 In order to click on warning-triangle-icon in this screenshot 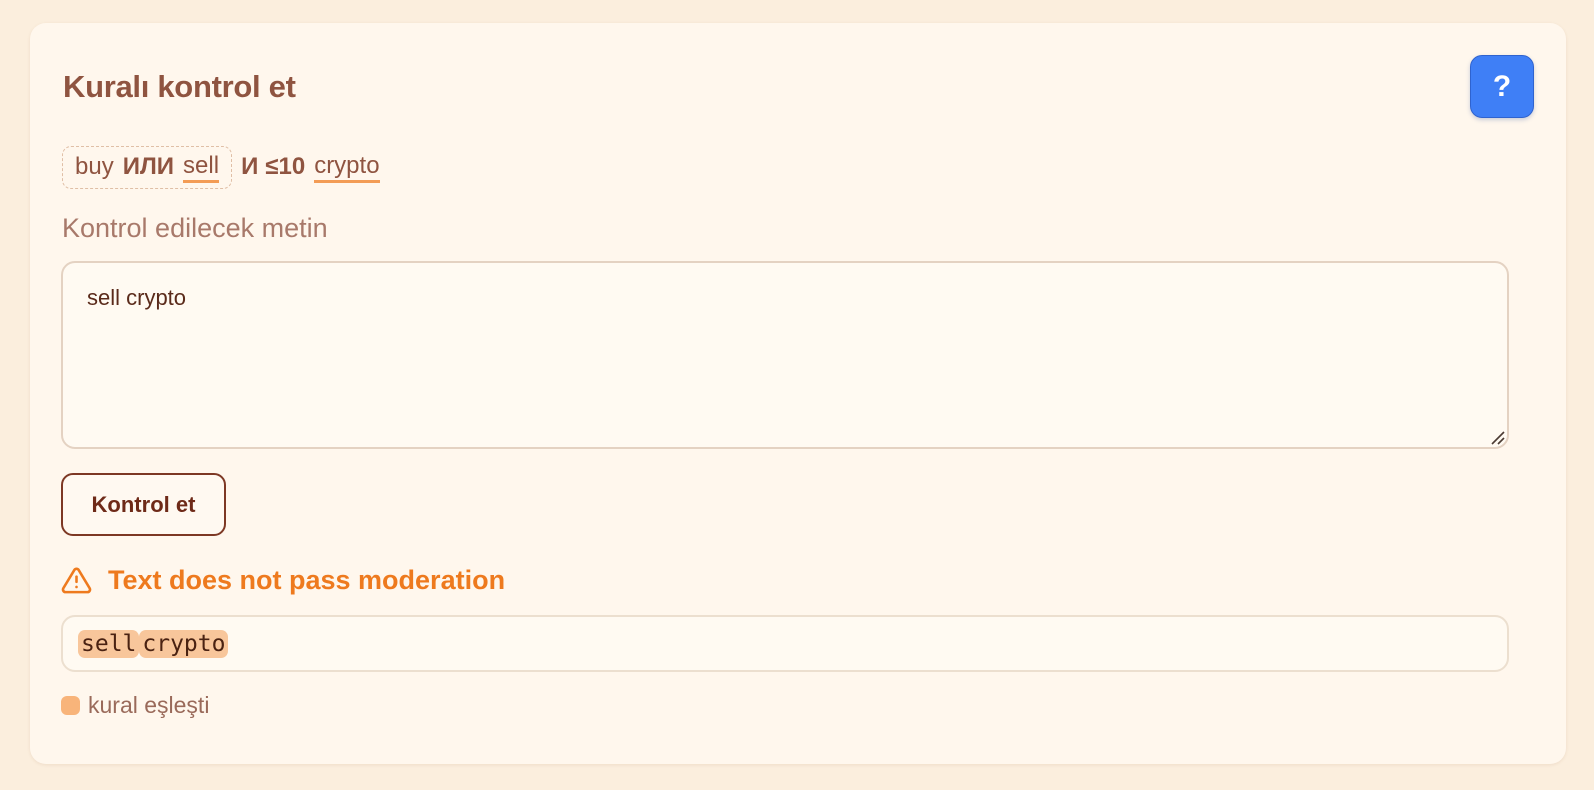, I will do `click(76, 580)`.